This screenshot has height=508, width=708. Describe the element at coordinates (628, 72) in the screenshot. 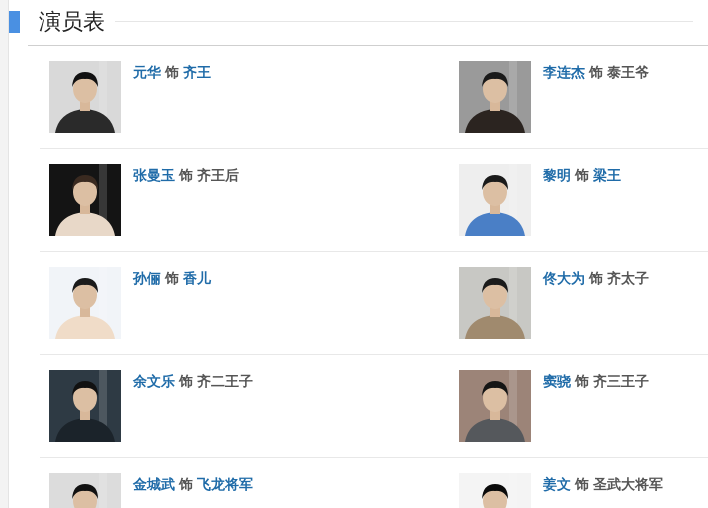

I see `role-name: 泰王爷` at that location.